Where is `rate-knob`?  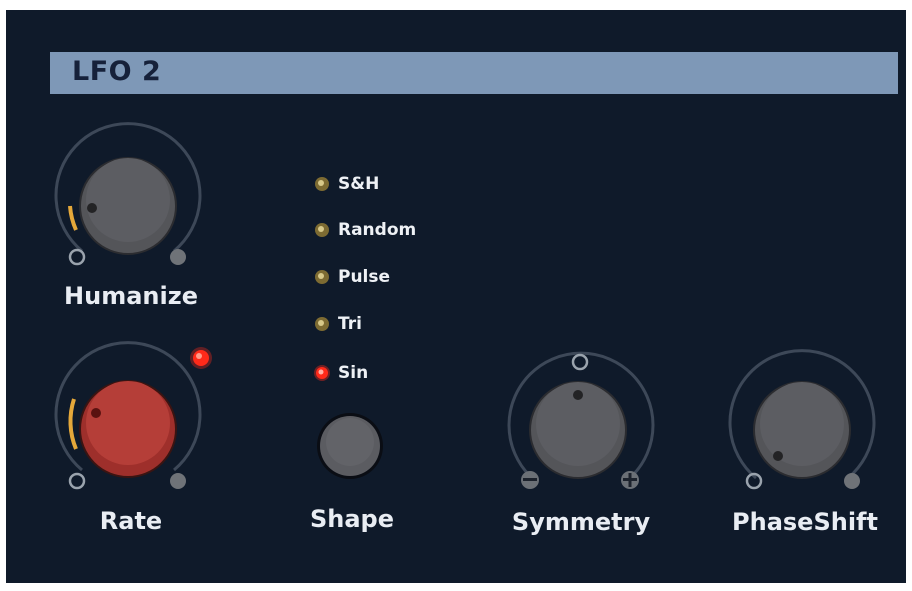
rate-knob is located at coordinates (130, 415).